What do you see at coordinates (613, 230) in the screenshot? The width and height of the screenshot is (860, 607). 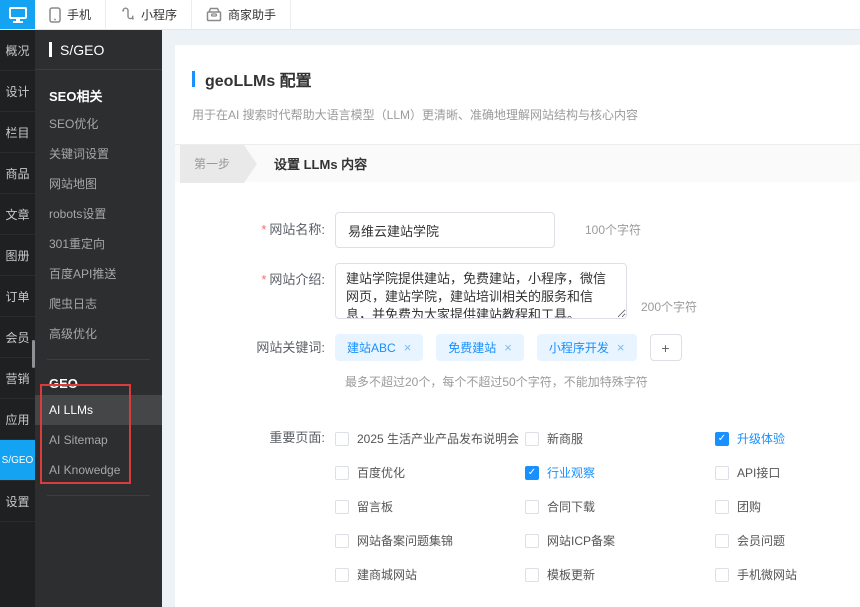 I see `site-name-hint: 100个字符` at bounding box center [613, 230].